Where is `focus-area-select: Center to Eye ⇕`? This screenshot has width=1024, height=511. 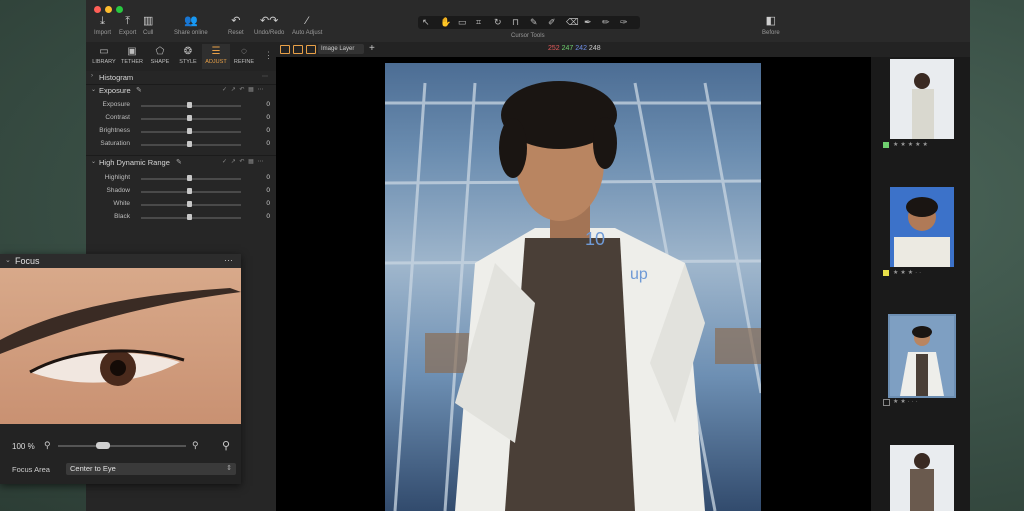 focus-area-select: Center to Eye ⇕ is located at coordinates (151, 469).